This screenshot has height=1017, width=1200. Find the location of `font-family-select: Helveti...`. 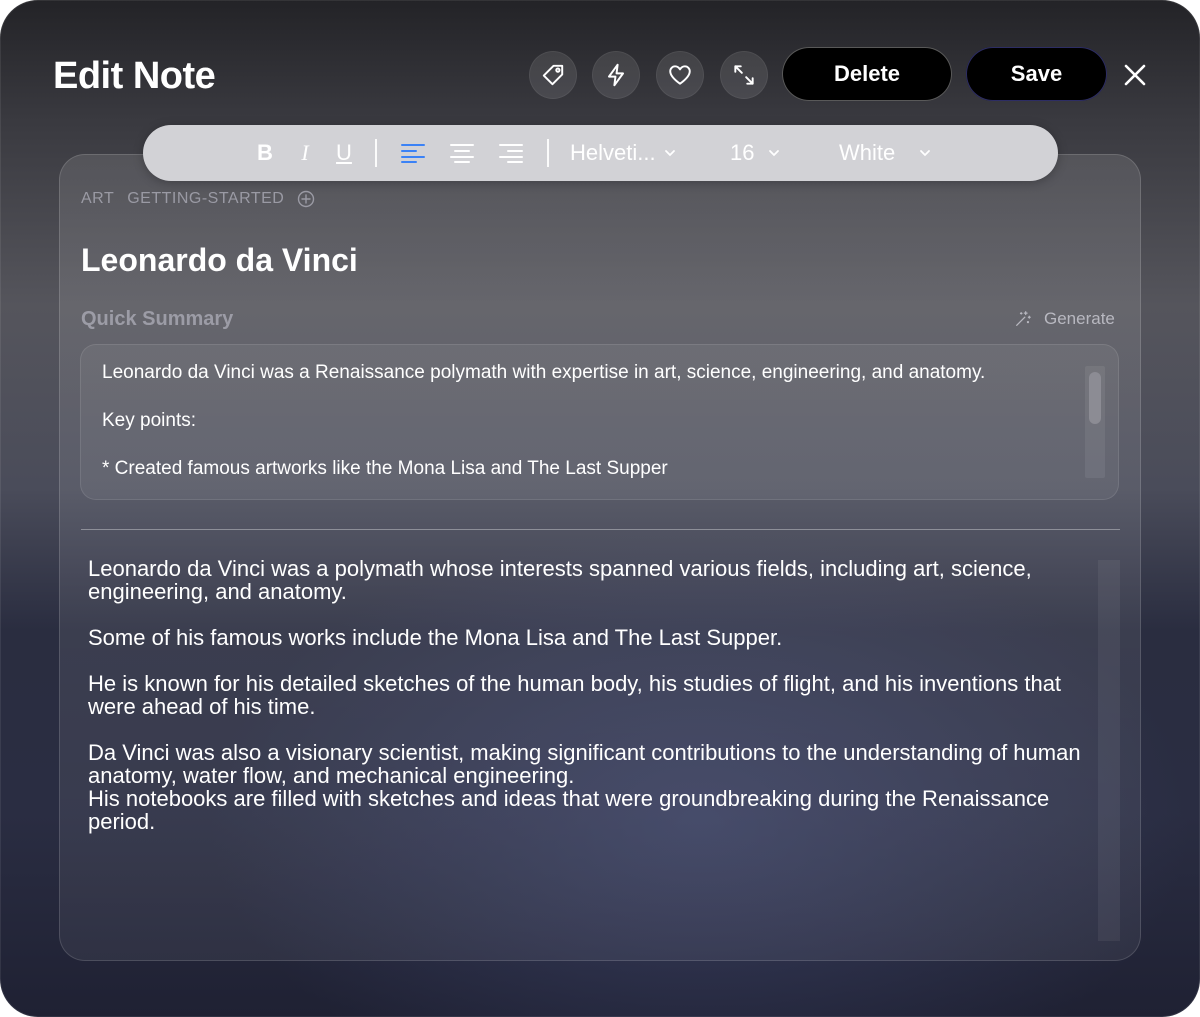

font-family-select: Helveti... is located at coordinates (625, 153).